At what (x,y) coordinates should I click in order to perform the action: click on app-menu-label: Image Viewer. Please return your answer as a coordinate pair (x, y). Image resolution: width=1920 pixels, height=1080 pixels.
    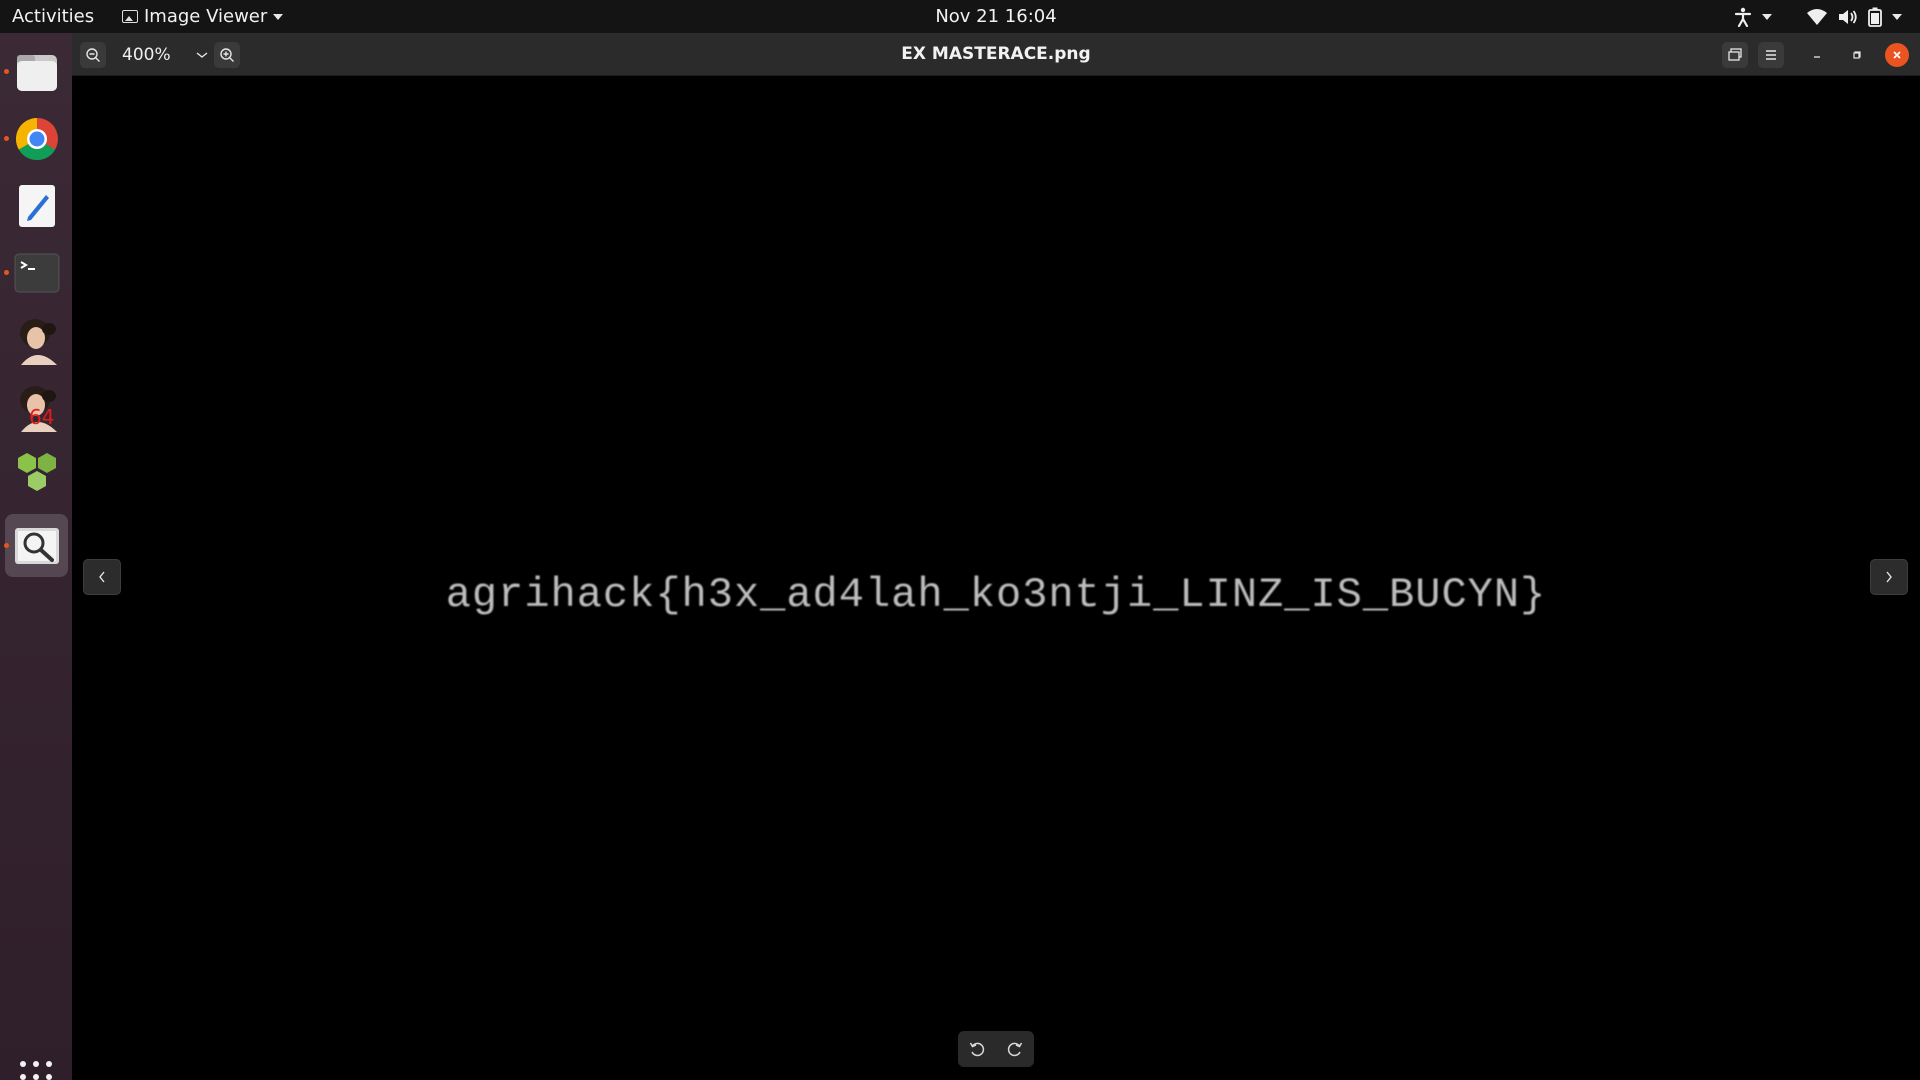
    Looking at the image, I should click on (206, 16).